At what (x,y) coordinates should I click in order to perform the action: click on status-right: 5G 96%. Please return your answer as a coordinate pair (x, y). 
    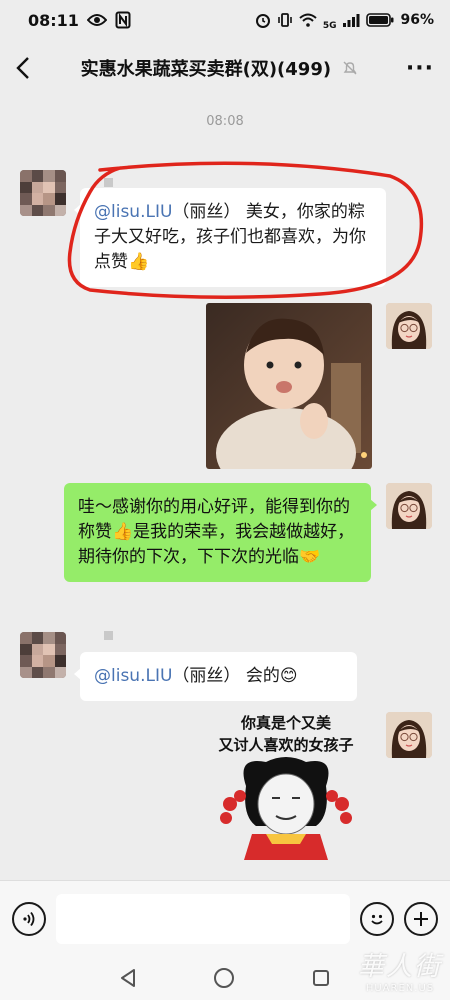
    Looking at the image, I should click on (344, 20).